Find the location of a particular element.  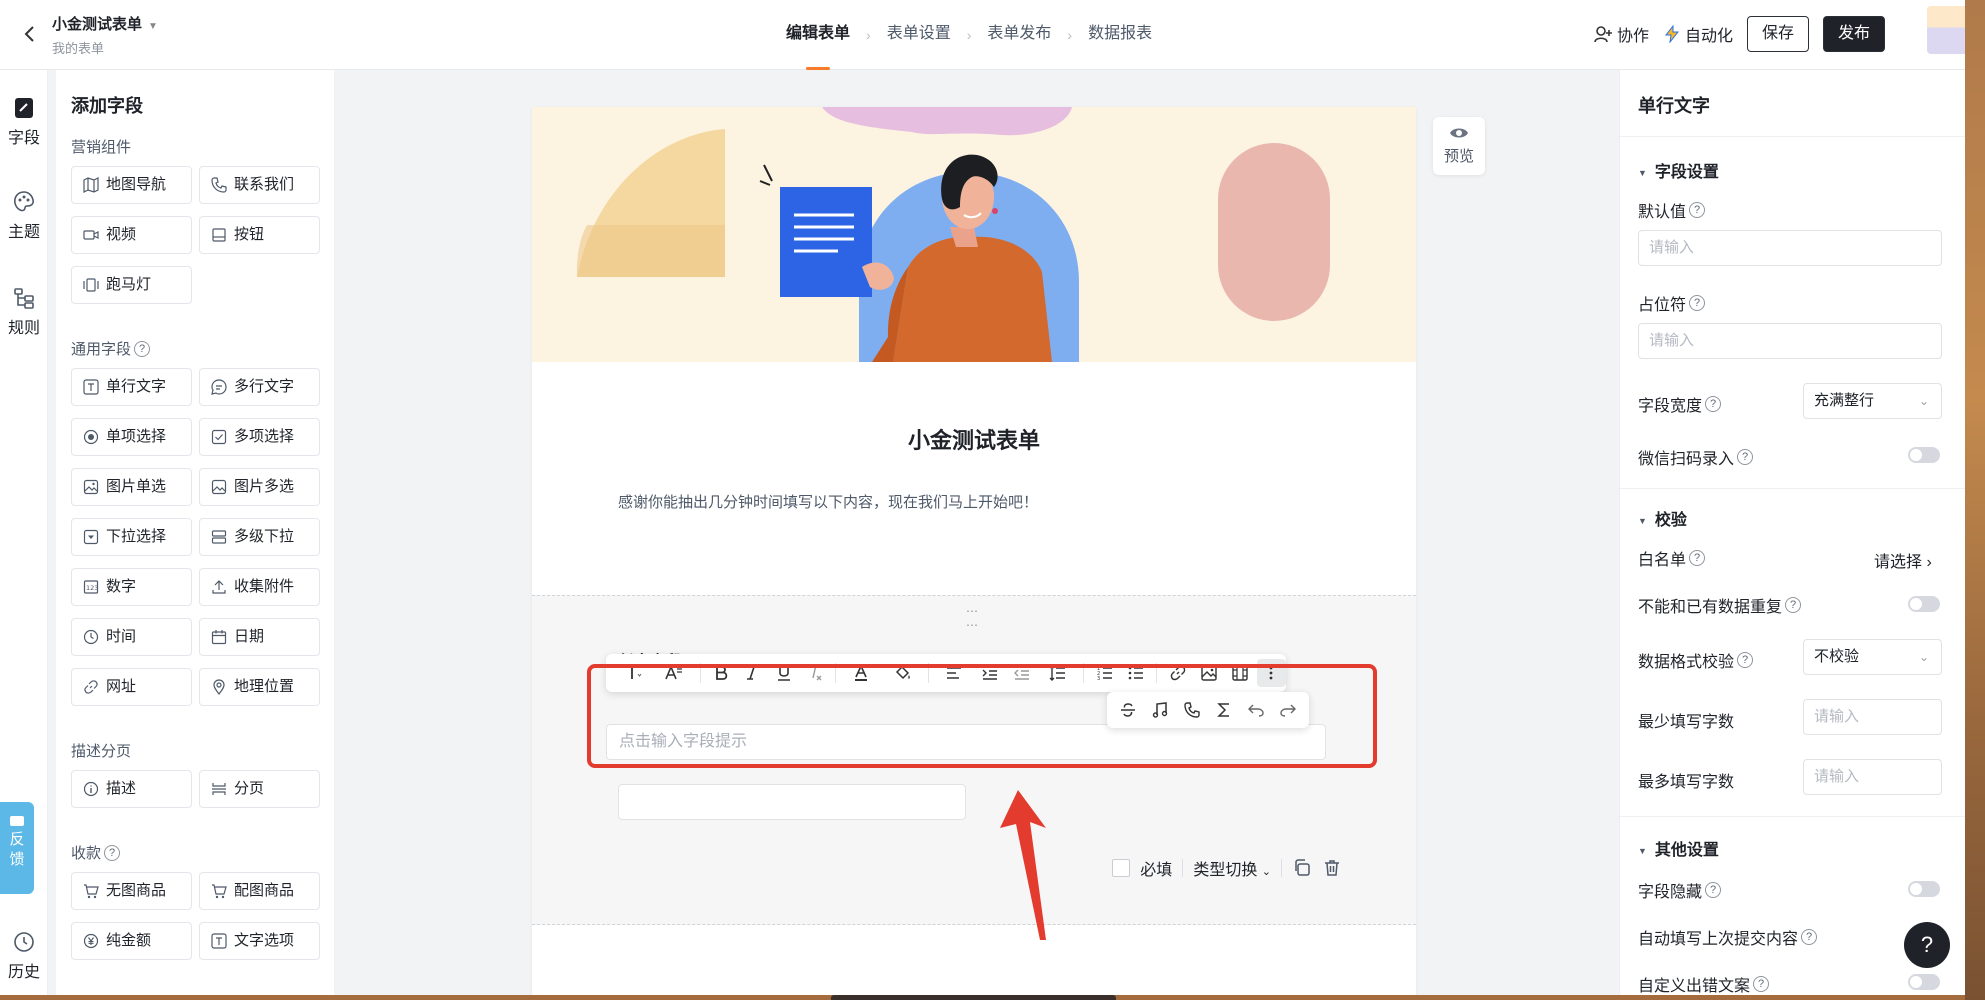

field-block-actions: 必填 类型切换 ⌄ is located at coordinates (1227, 868).